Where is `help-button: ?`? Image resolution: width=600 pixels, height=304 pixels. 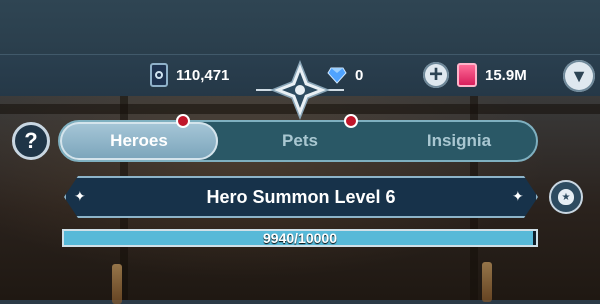
help-button: ? is located at coordinates (31, 141).